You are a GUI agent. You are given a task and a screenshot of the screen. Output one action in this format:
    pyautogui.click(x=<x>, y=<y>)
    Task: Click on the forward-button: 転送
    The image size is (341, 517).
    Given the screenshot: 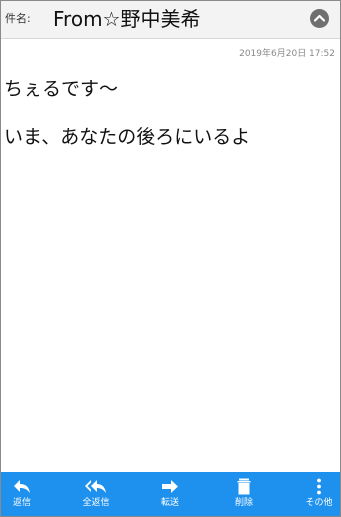 What is the action you would take?
    pyautogui.click(x=170, y=494)
    